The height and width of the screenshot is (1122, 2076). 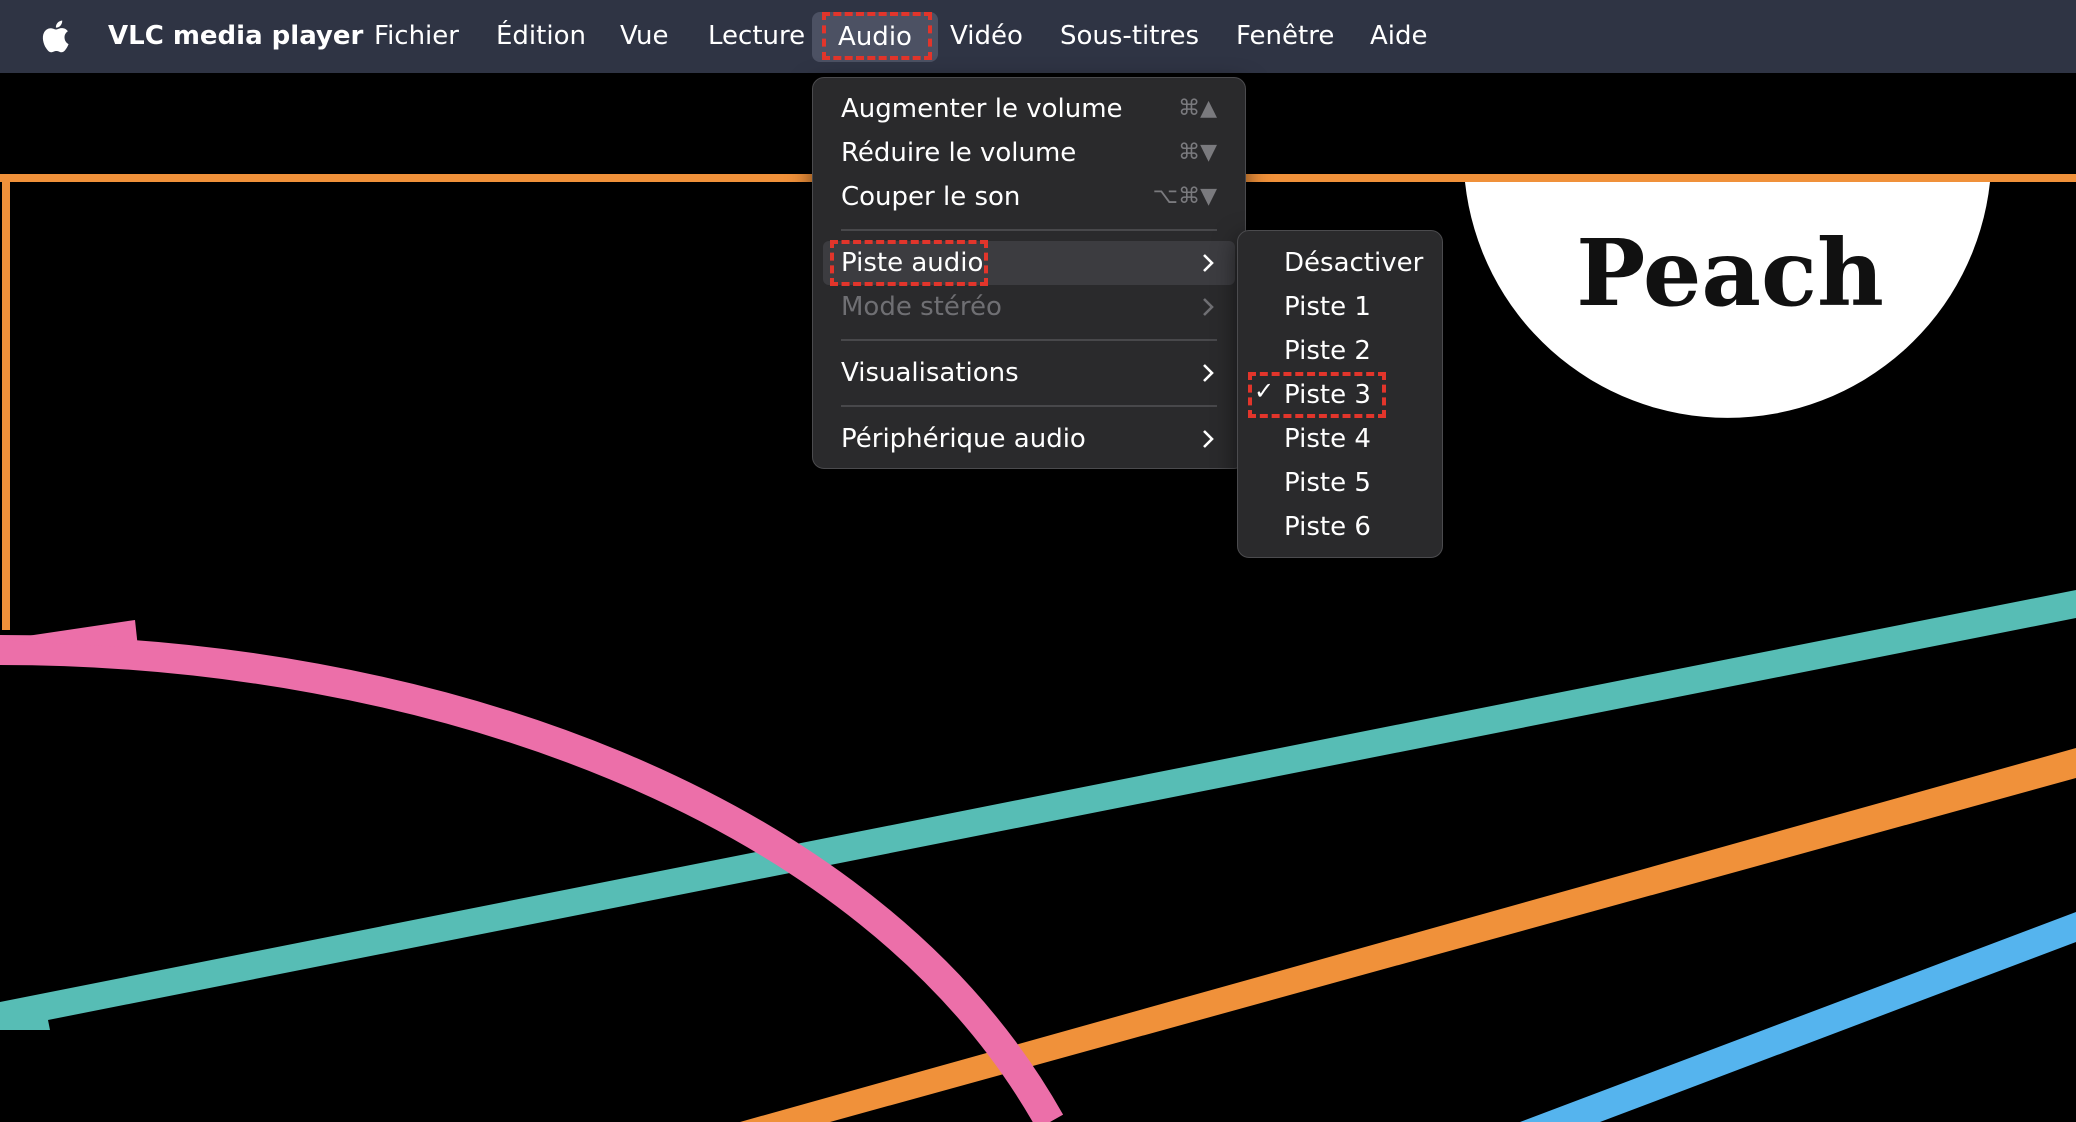 What do you see at coordinates (958, 153) in the screenshot?
I see `menu-item-reduire-volume: Réduire le volume` at bounding box center [958, 153].